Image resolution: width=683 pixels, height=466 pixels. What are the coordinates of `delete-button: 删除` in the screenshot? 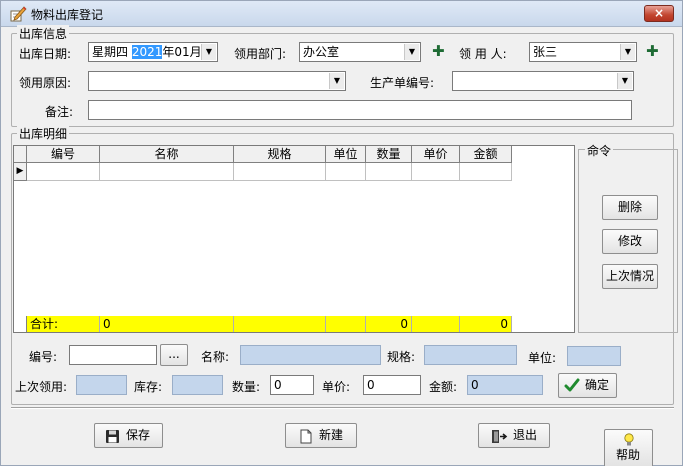 It's located at (630, 207).